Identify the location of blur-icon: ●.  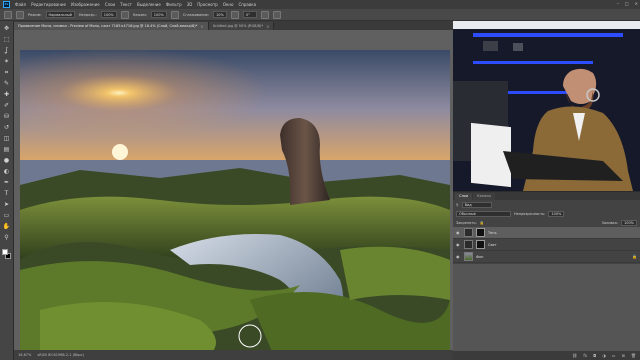
(7, 161).